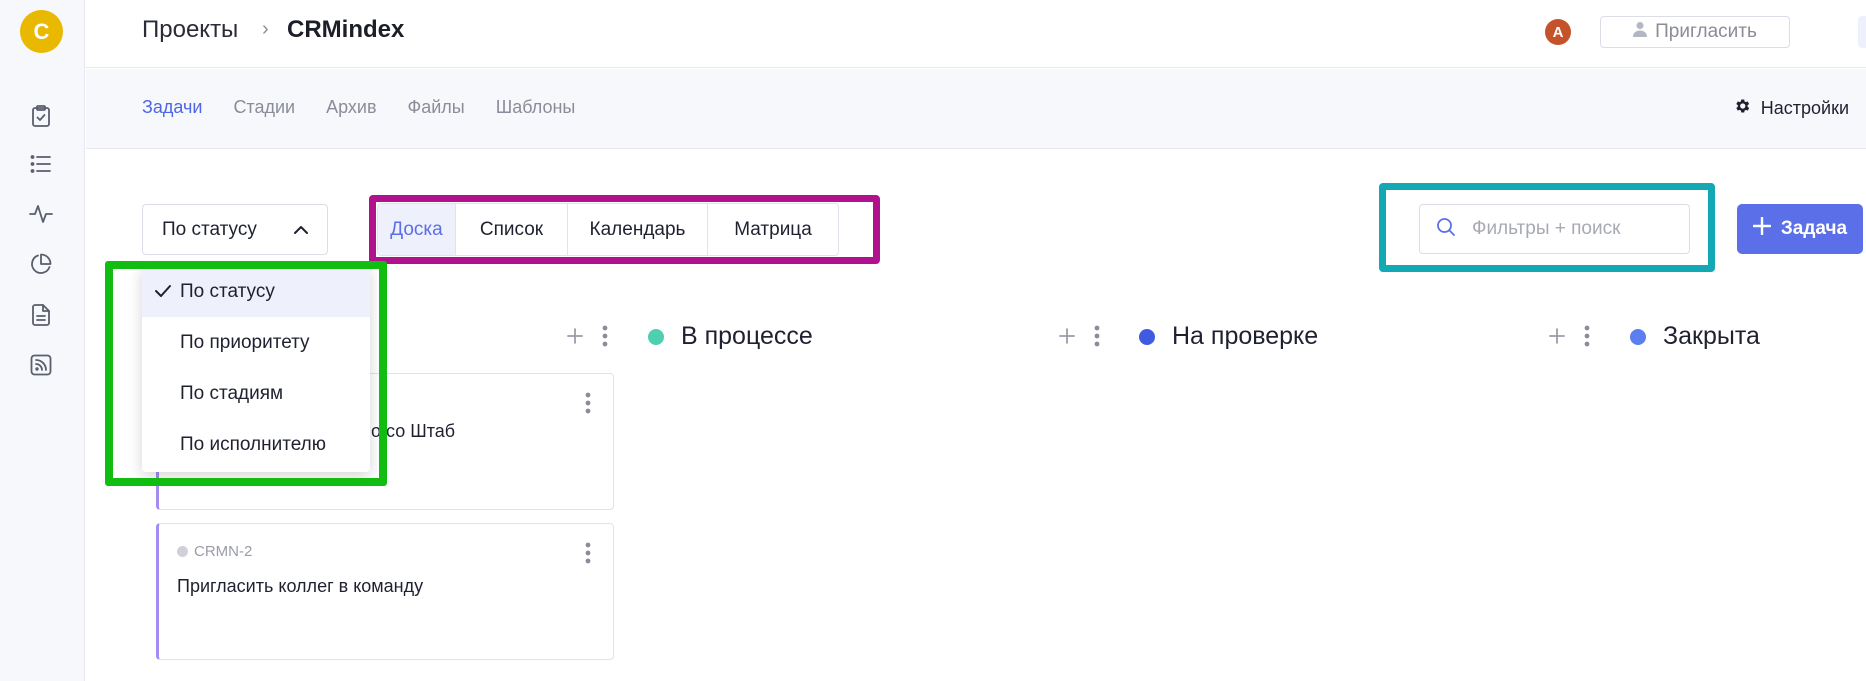 Image resolution: width=1866 pixels, height=681 pixels. What do you see at coordinates (1742, 108) in the screenshot?
I see `gear-icon` at bounding box center [1742, 108].